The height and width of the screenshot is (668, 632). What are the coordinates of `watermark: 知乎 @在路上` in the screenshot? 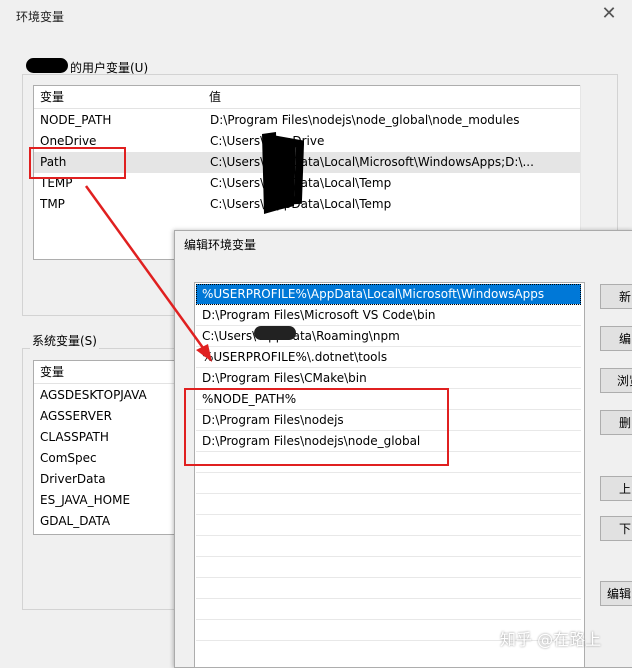 It's located at (551, 639).